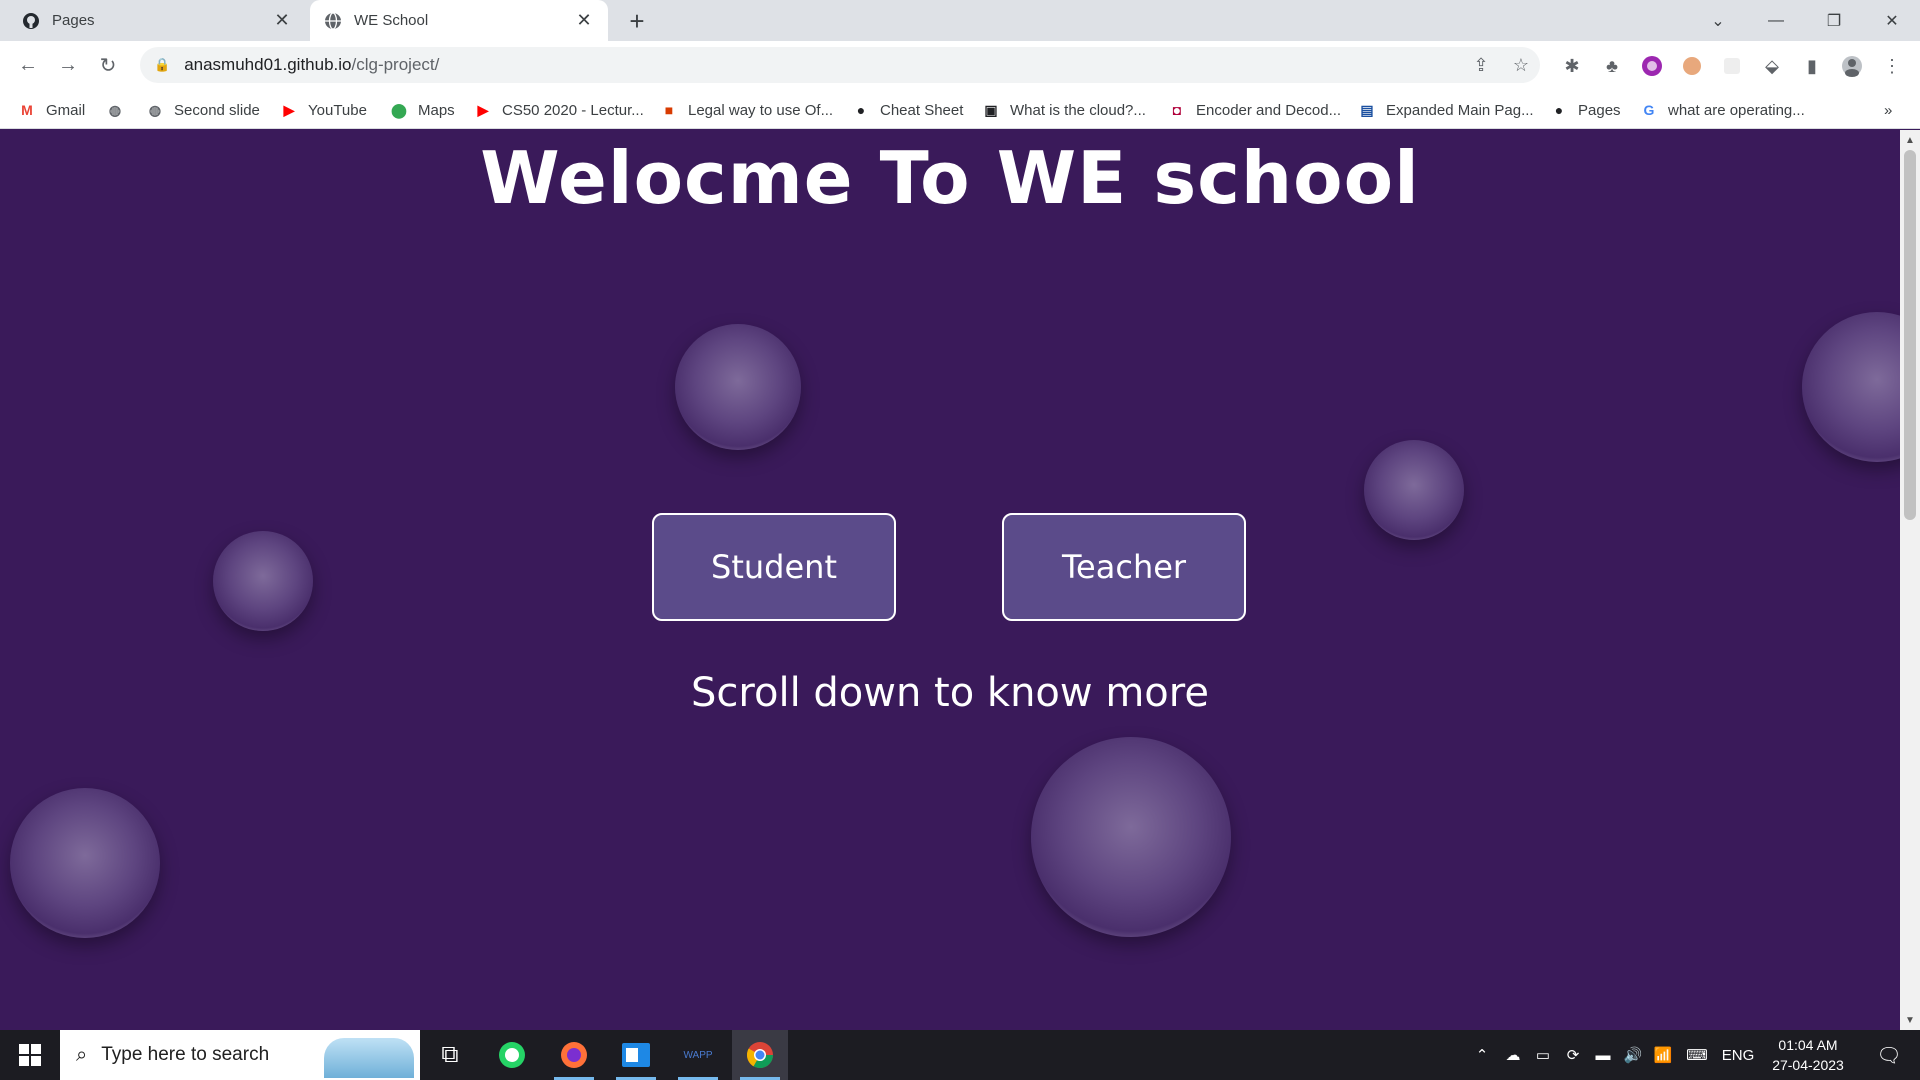 This screenshot has width=1920, height=1080. I want to click on bug-extension-icon: ✱, so click(1572, 66).